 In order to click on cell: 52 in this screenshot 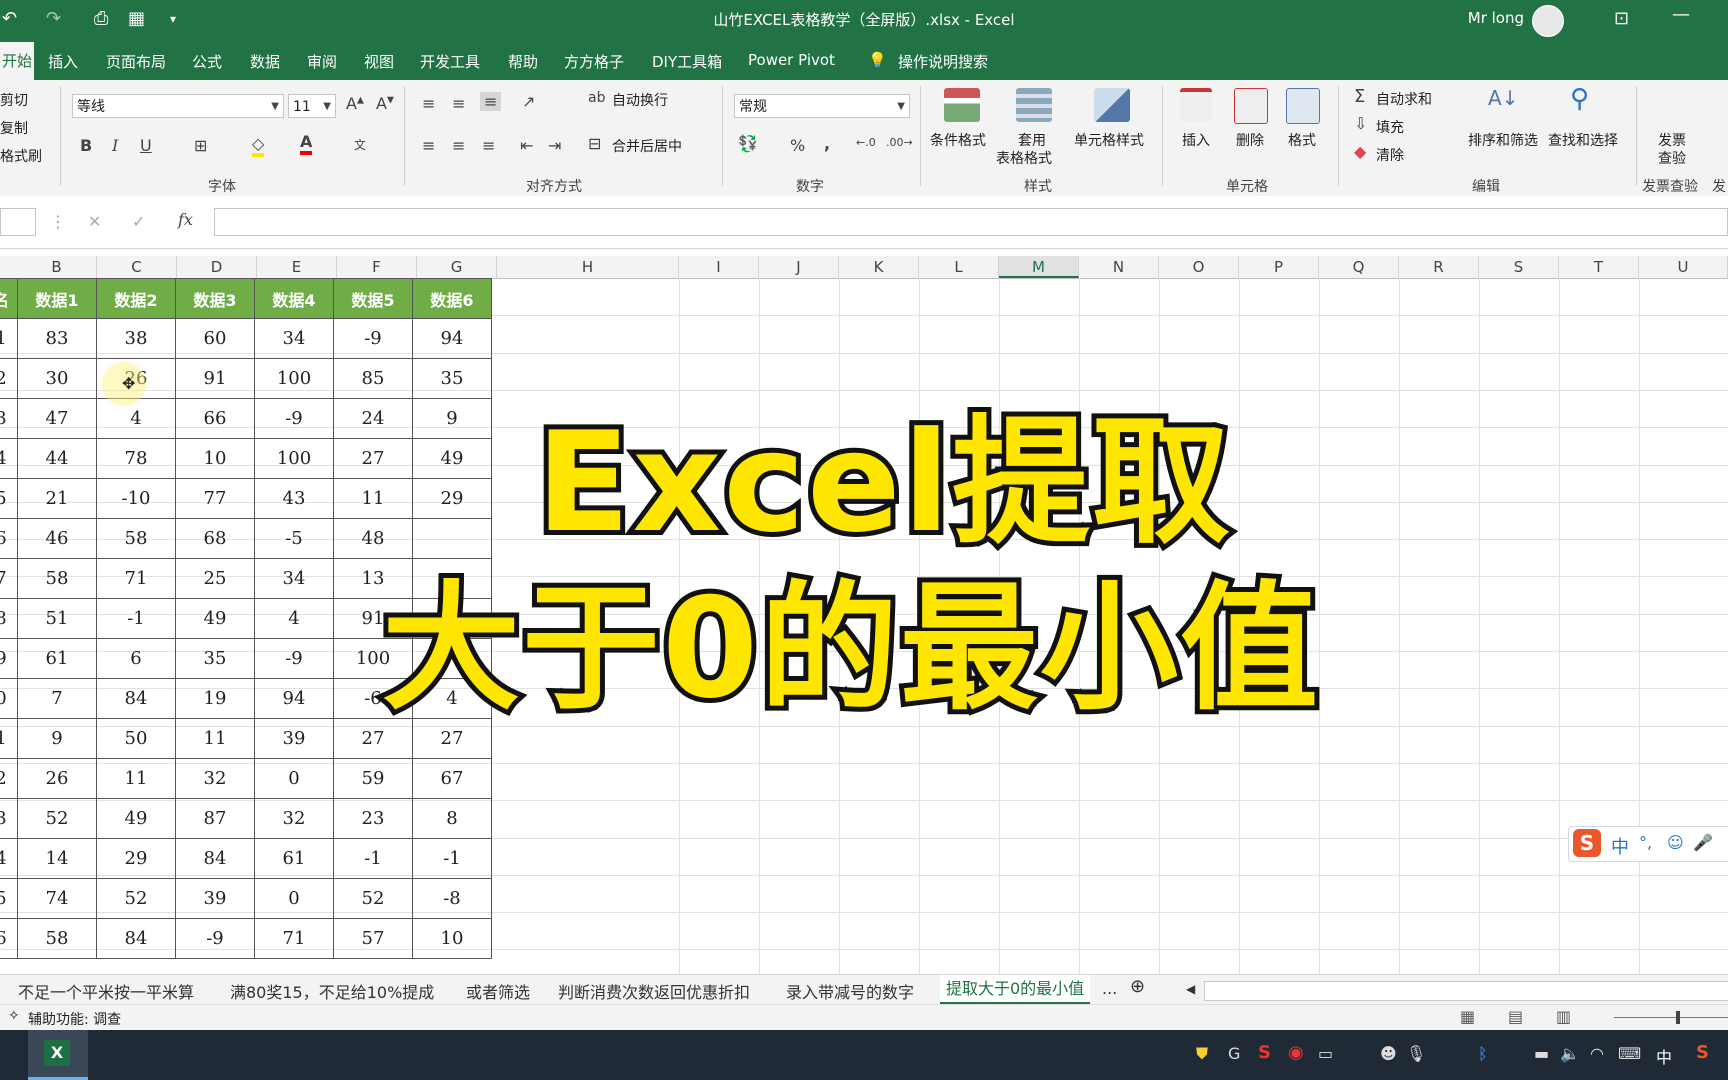, I will do `click(57, 818)`.